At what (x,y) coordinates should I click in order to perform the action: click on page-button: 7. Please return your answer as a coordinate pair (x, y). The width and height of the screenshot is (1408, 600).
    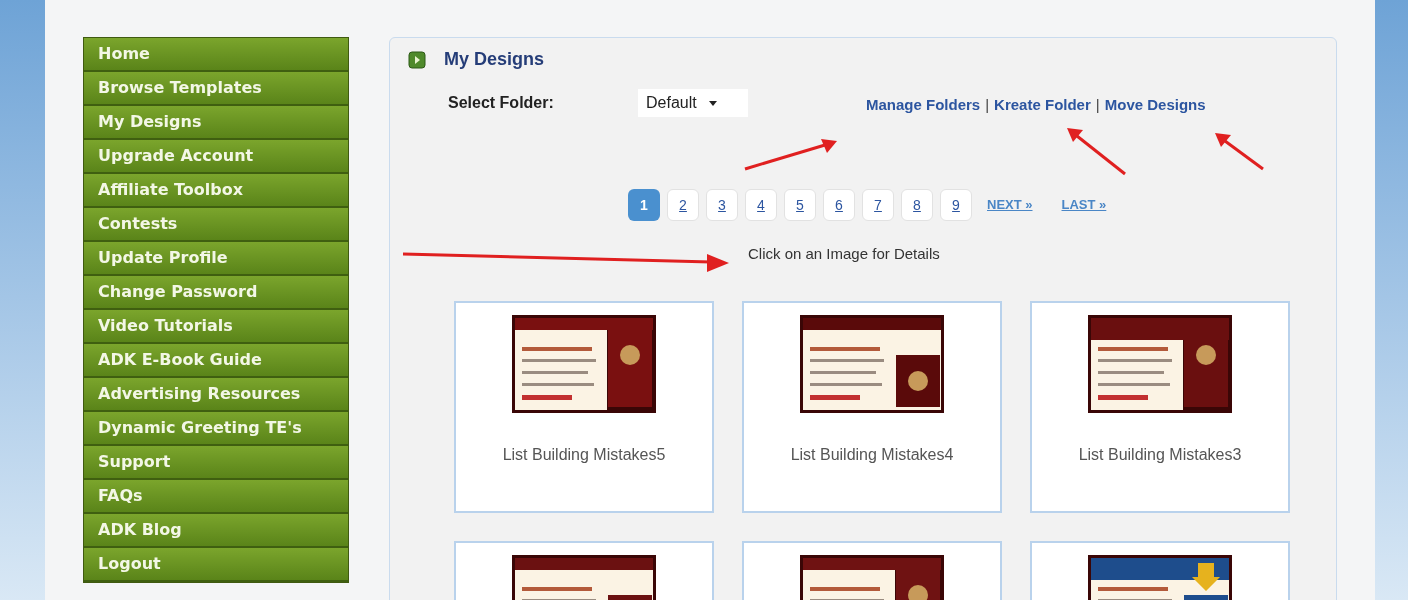
    Looking at the image, I should click on (878, 205).